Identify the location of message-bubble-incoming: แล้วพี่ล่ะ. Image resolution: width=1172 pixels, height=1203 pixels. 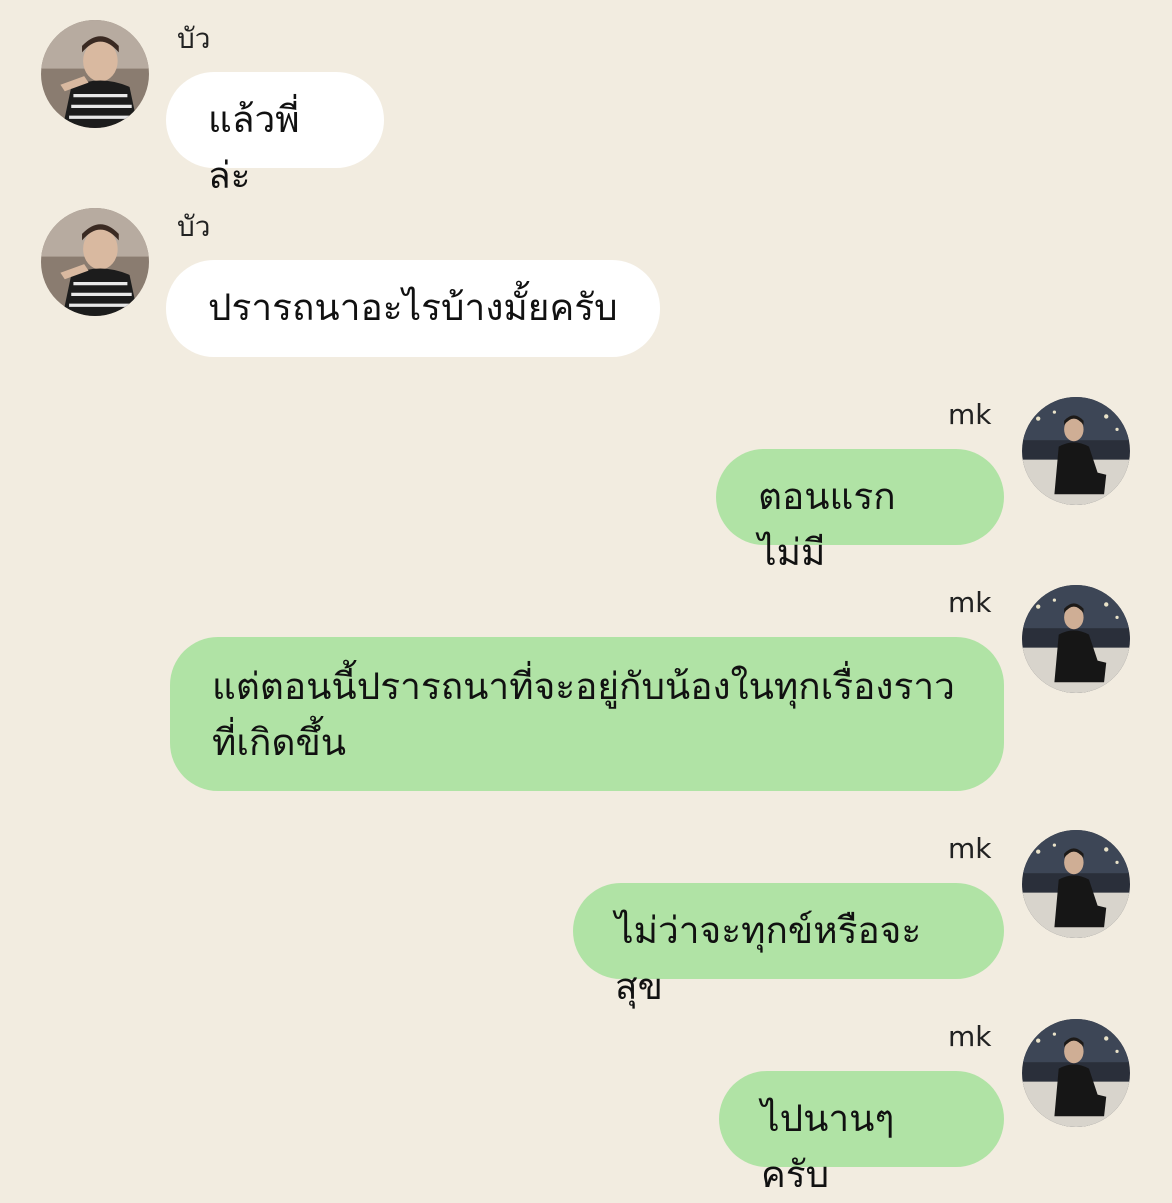
(275, 134).